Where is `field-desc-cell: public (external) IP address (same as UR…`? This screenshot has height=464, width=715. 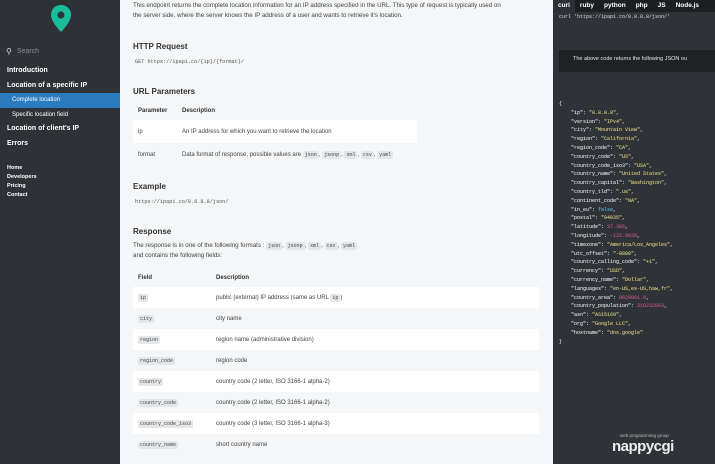
field-desc-cell: public (external) IP address (same as UR… is located at coordinates (375, 297).